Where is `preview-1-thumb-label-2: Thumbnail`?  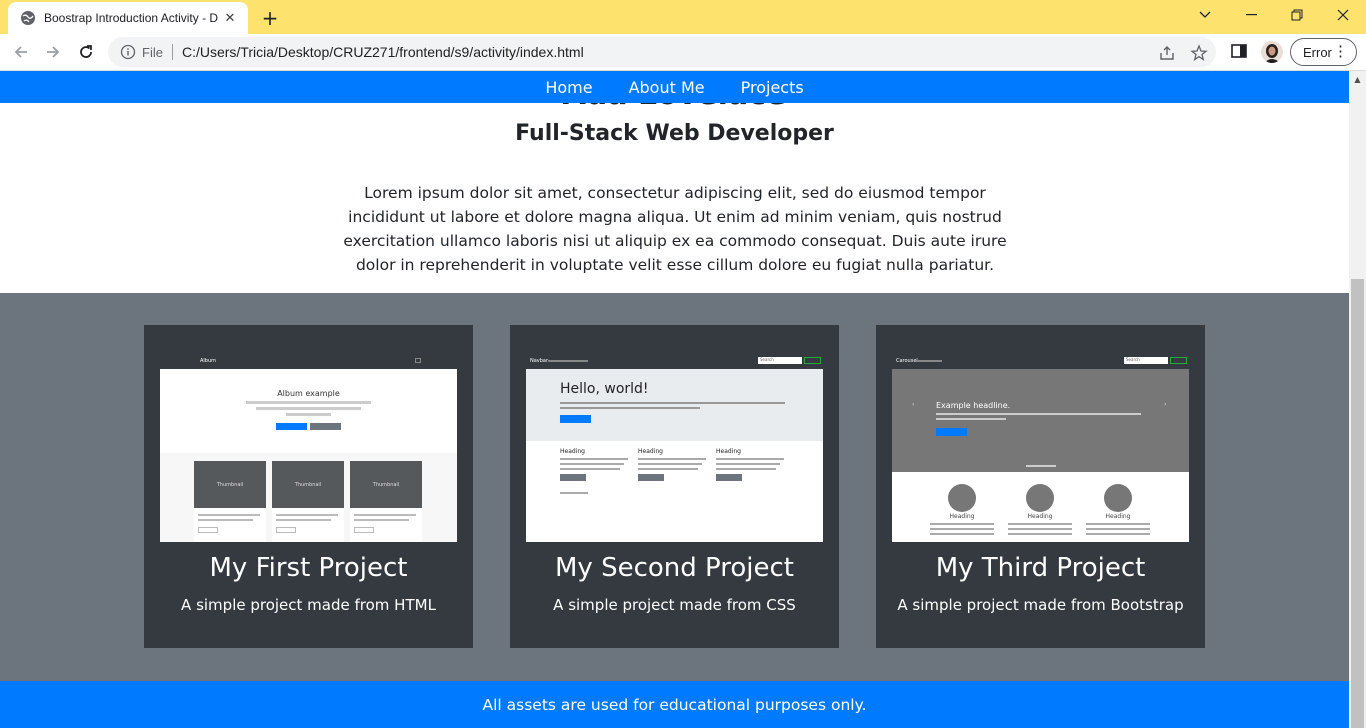 preview-1-thumb-label-2: Thumbnail is located at coordinates (308, 485).